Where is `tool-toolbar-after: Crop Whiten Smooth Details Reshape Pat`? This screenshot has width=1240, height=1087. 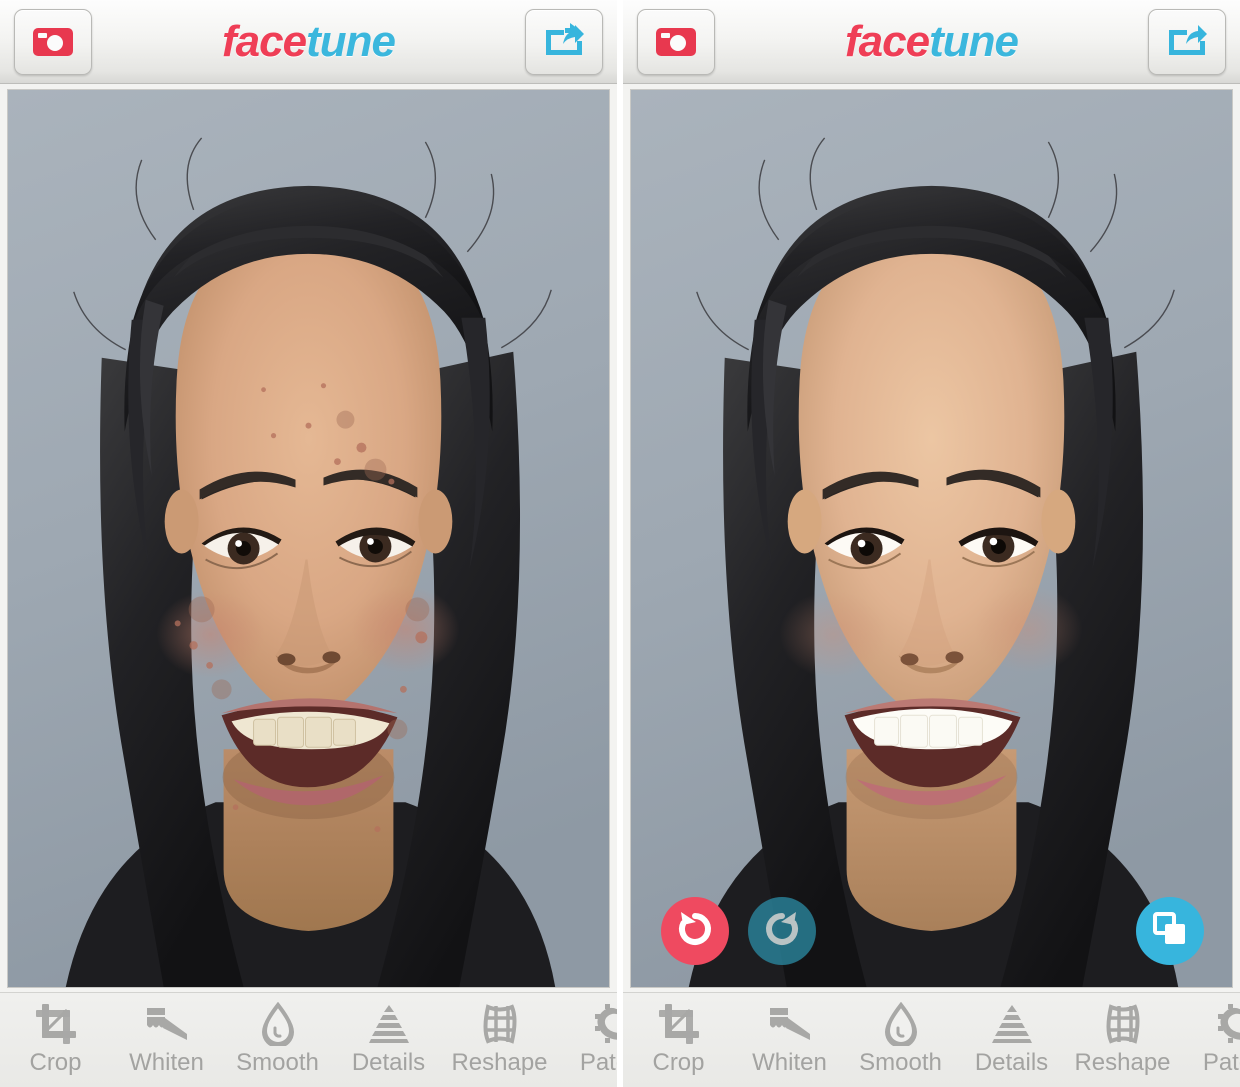
tool-toolbar-after: Crop Whiten Smooth Details Reshape Pat is located at coordinates (931, 1039).